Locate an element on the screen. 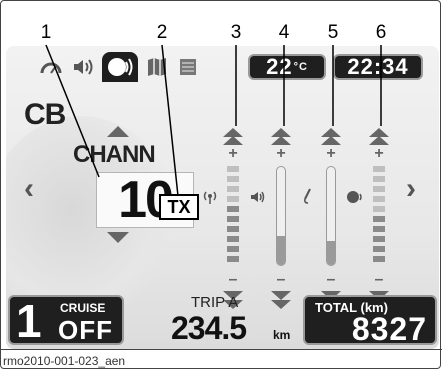 The width and height of the screenshot is (443, 372). figure-caption: rmo2010-001-023_aen is located at coordinates (64, 361).